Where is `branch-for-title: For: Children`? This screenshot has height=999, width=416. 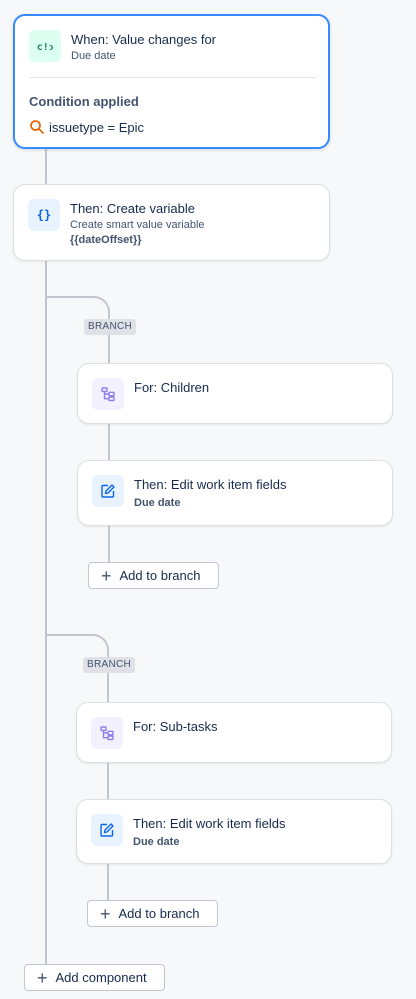 branch-for-title: For: Children is located at coordinates (172, 387).